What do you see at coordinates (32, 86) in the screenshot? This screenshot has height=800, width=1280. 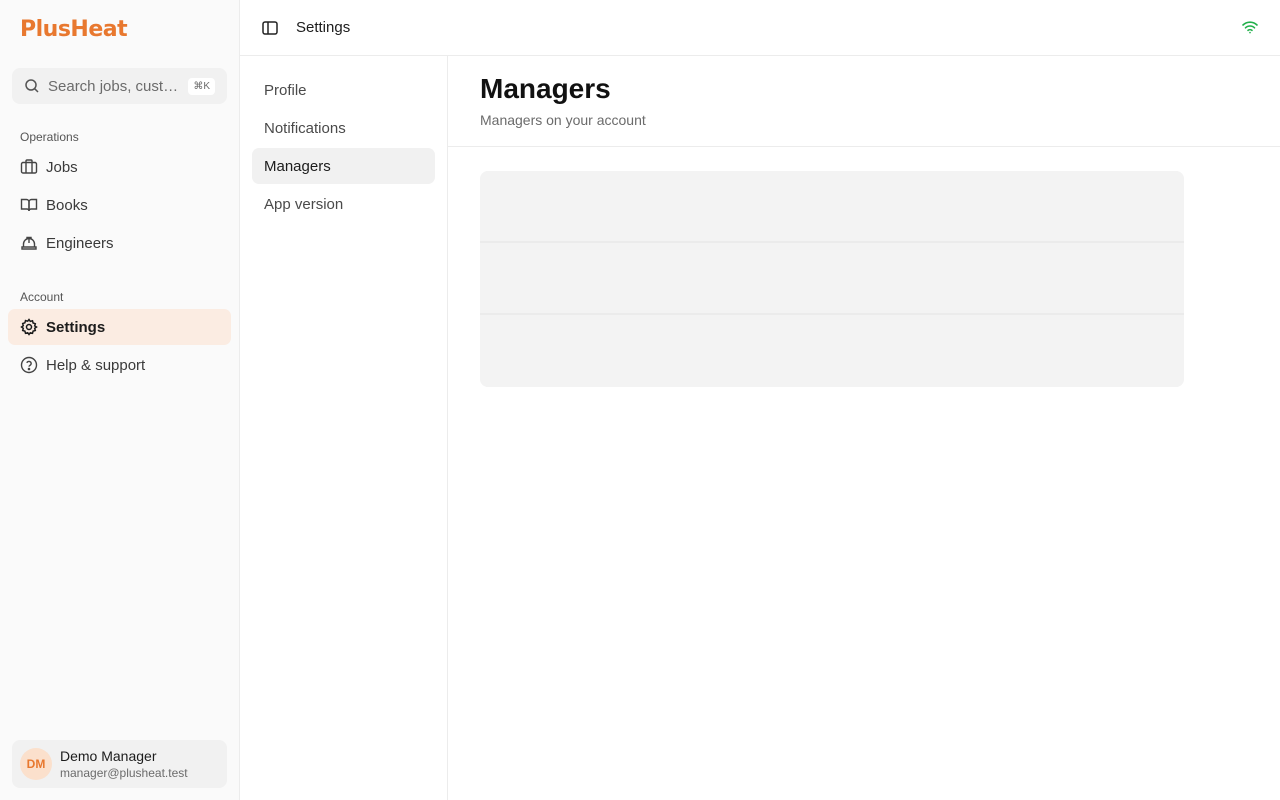 I see `search-icon` at bounding box center [32, 86].